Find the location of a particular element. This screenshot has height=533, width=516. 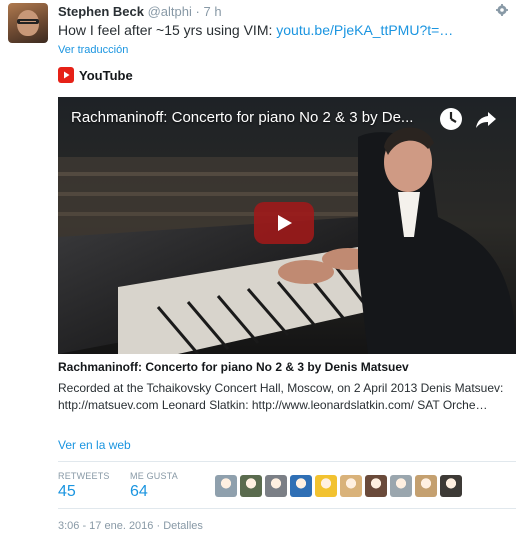

card-source-name: YouTube is located at coordinates (106, 75).